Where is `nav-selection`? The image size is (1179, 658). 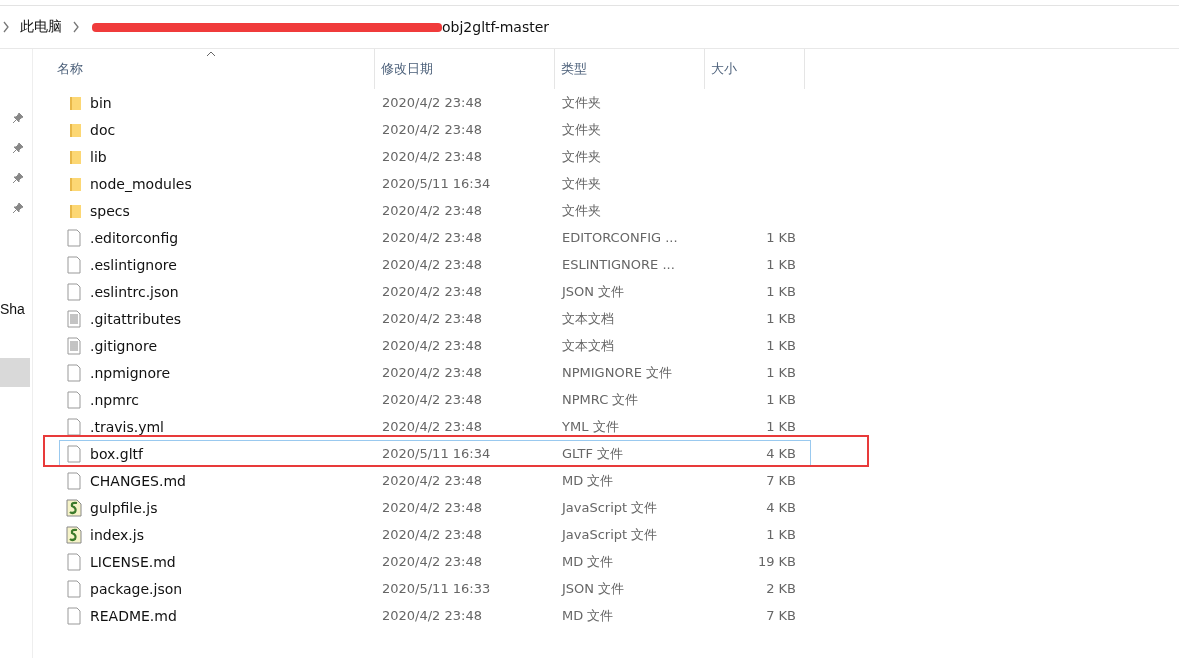 nav-selection is located at coordinates (15, 372).